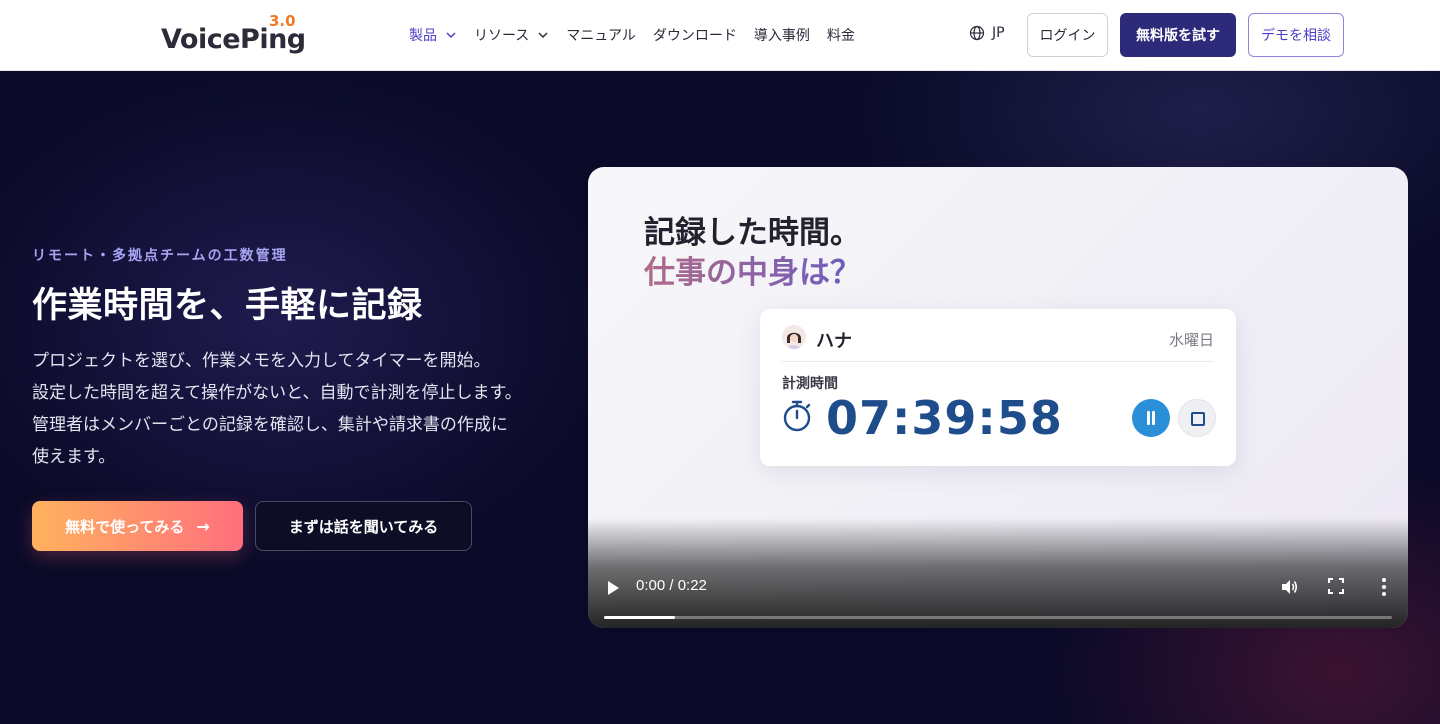 The width and height of the screenshot is (1440, 724). Describe the element at coordinates (1197, 418) in the screenshot. I see `stop-button` at that location.